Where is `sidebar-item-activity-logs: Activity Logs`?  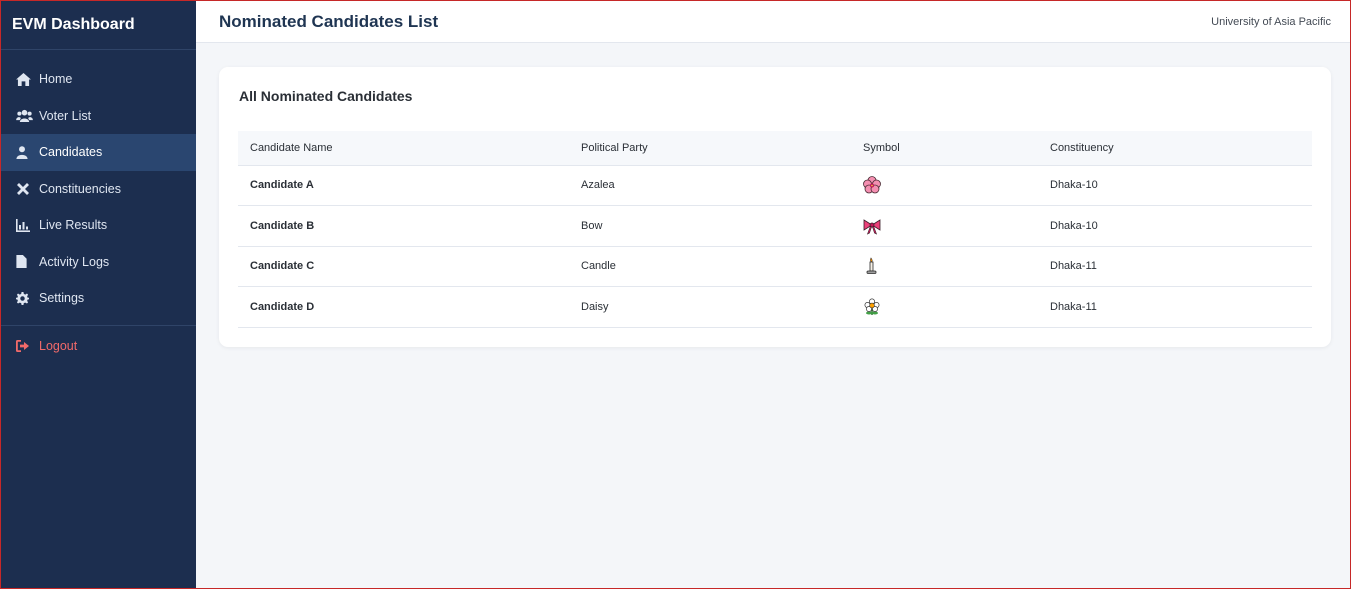
sidebar-item-activity-logs: Activity Logs is located at coordinates (98, 262).